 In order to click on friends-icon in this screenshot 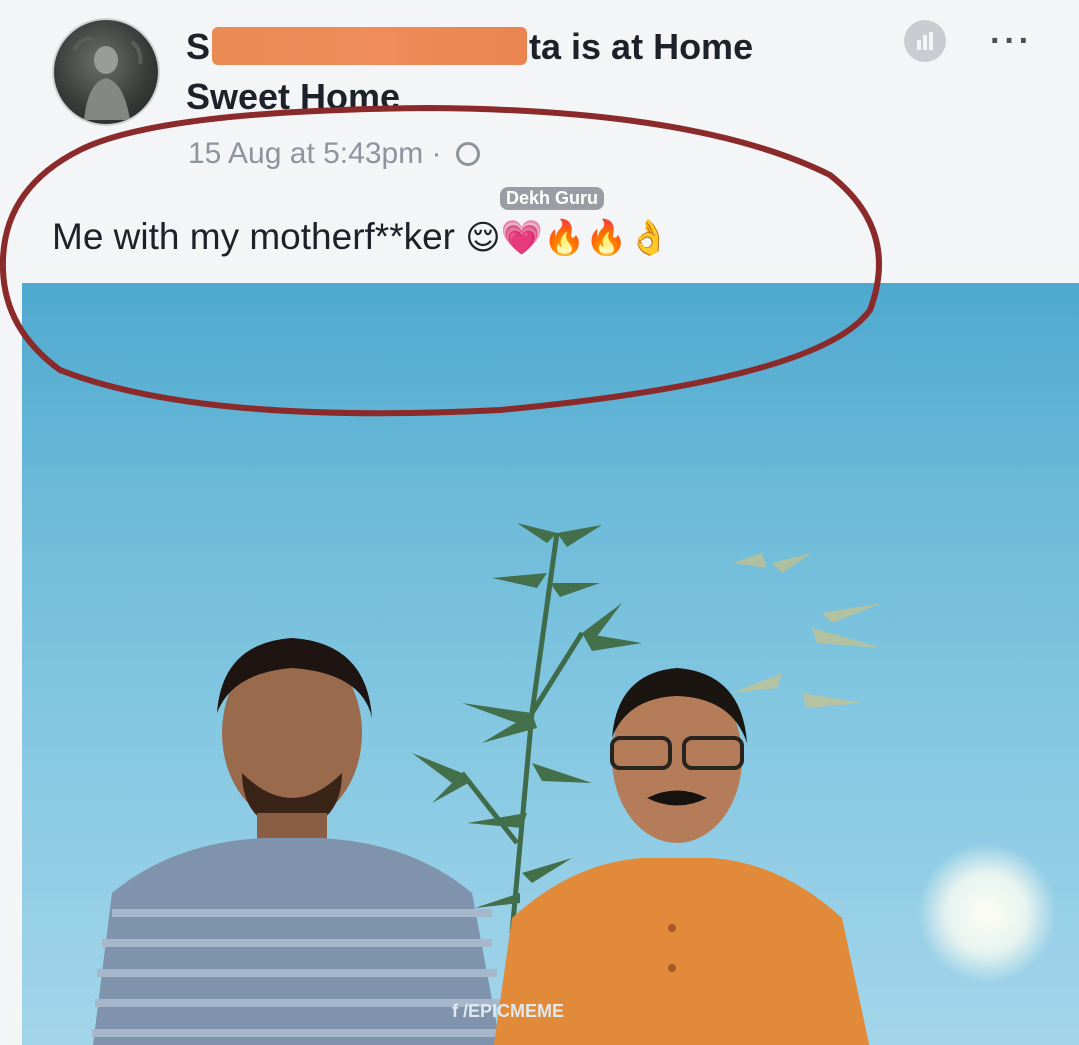, I will do `click(925, 41)`.